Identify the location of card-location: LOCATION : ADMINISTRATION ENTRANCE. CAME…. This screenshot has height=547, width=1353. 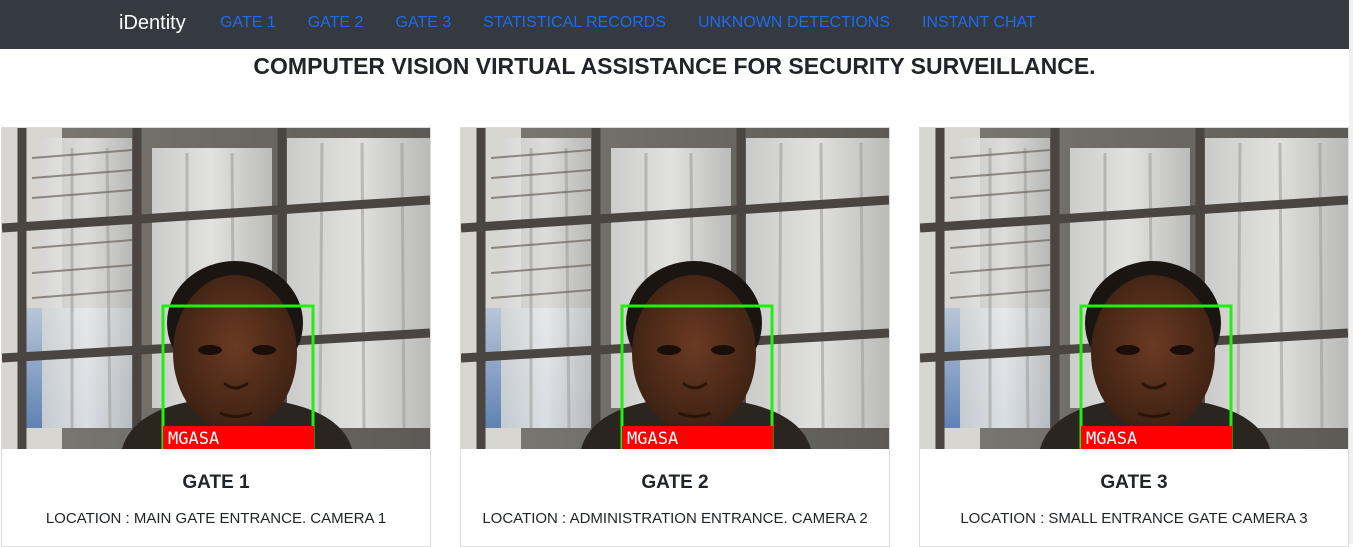
(675, 518).